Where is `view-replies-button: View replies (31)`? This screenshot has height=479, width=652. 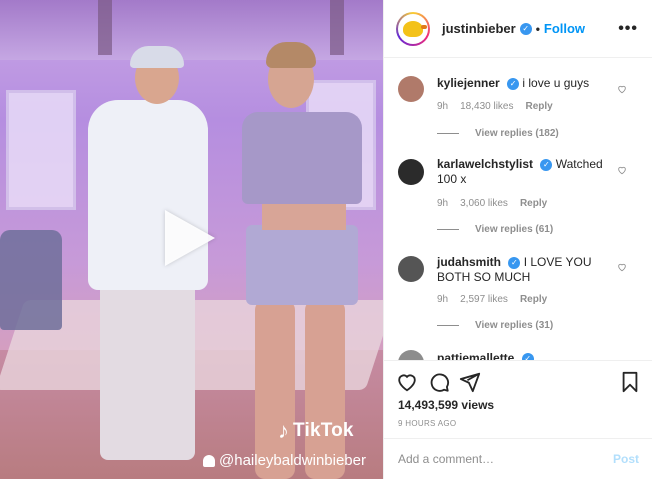 view-replies-button: View replies (31) is located at coordinates (495, 325).